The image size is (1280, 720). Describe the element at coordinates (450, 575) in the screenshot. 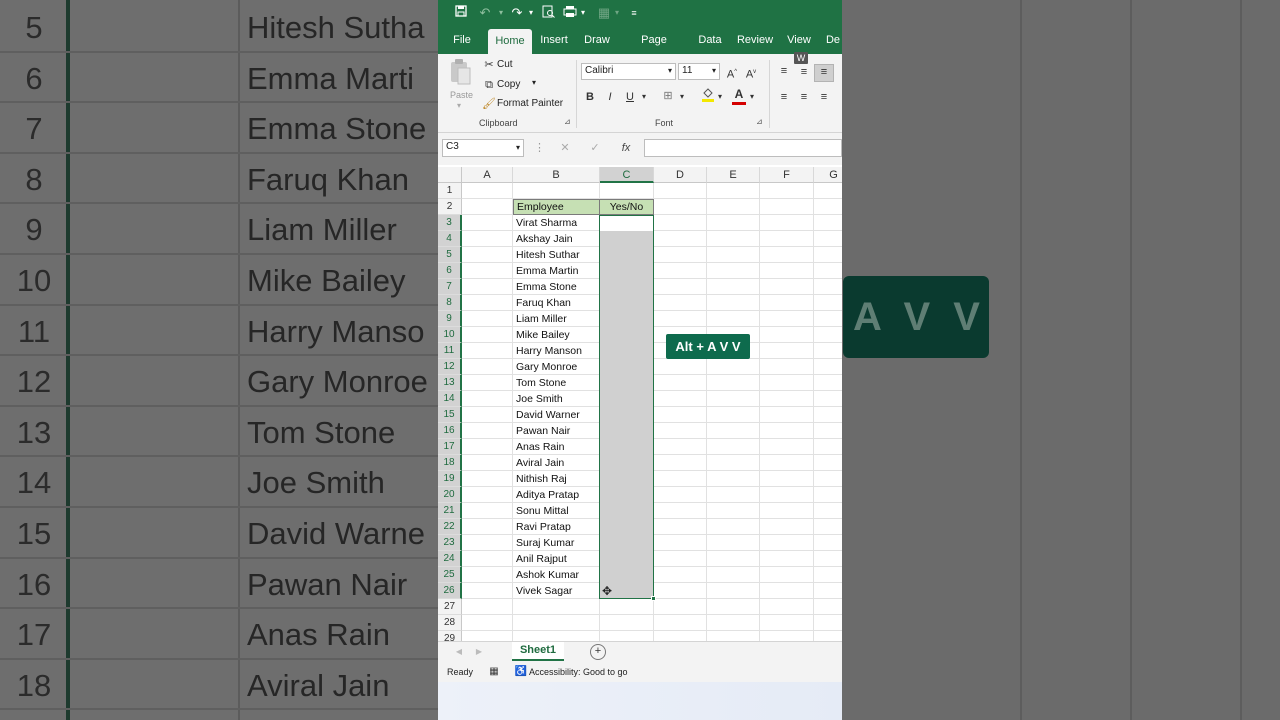

I see `row-header-25: 25` at that location.